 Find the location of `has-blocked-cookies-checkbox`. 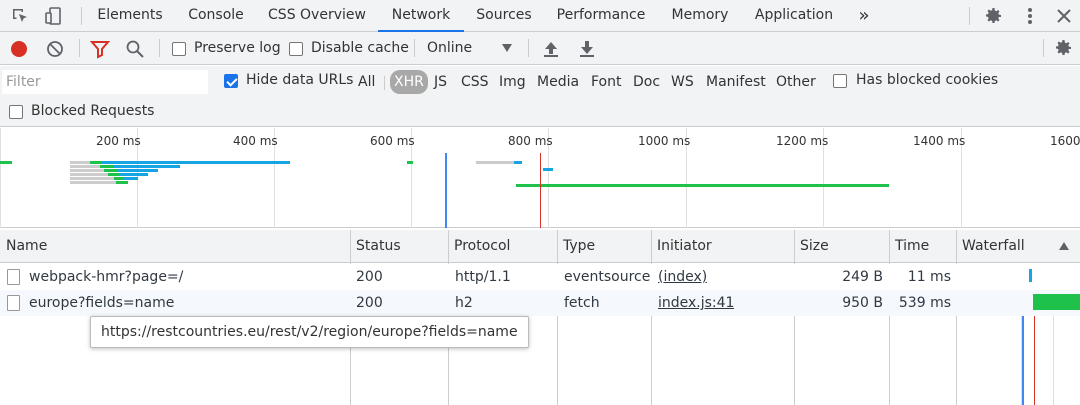

has-blocked-cookies-checkbox is located at coordinates (840, 81).